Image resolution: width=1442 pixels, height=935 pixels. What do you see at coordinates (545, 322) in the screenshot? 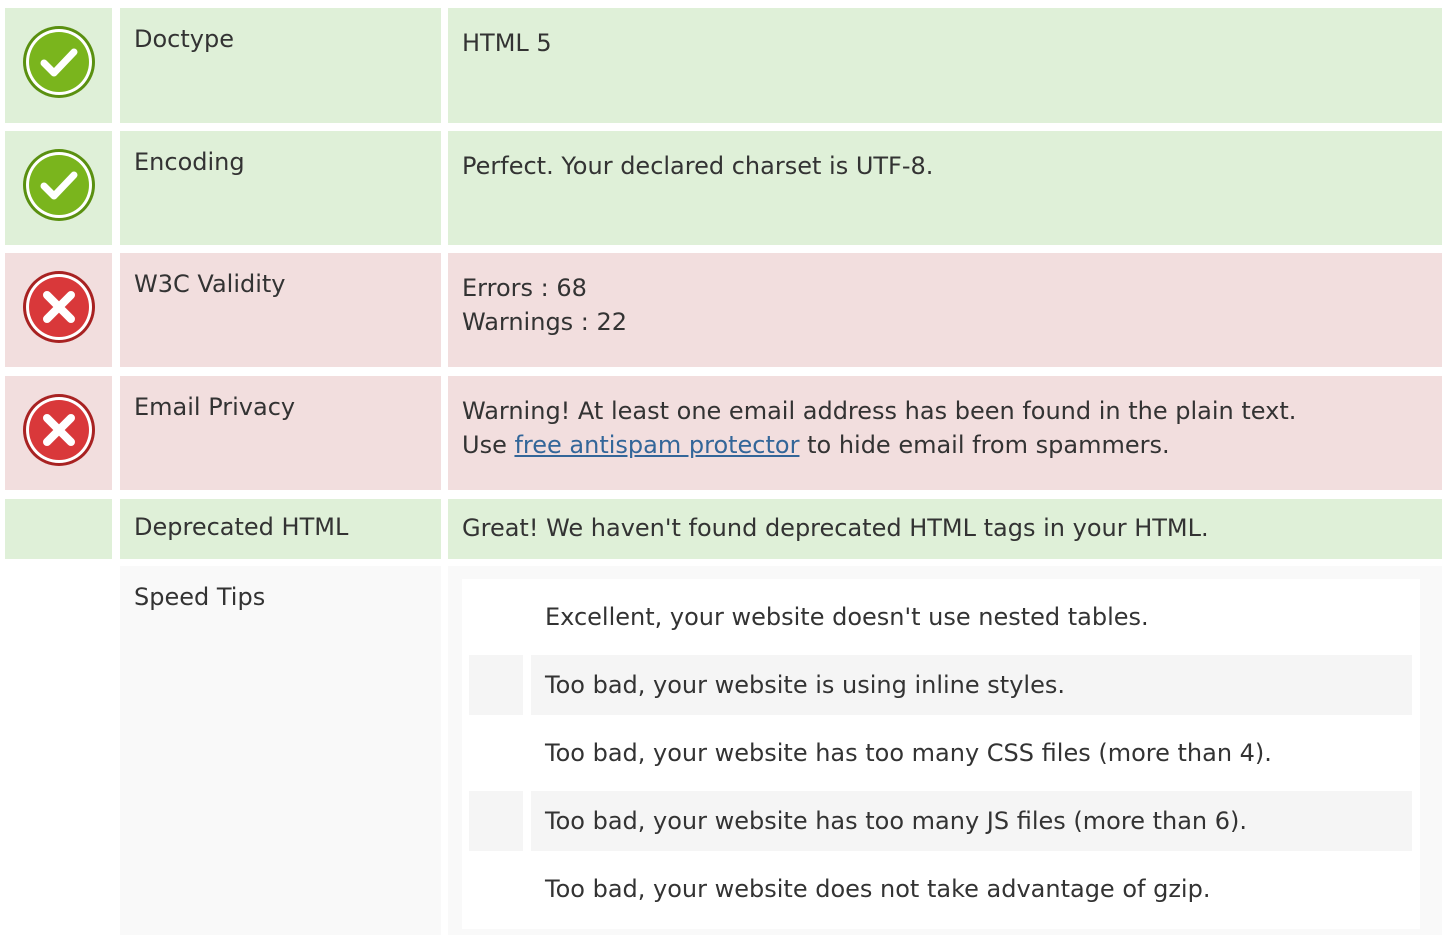
I see `warnings-count: Warnings : 22` at bounding box center [545, 322].